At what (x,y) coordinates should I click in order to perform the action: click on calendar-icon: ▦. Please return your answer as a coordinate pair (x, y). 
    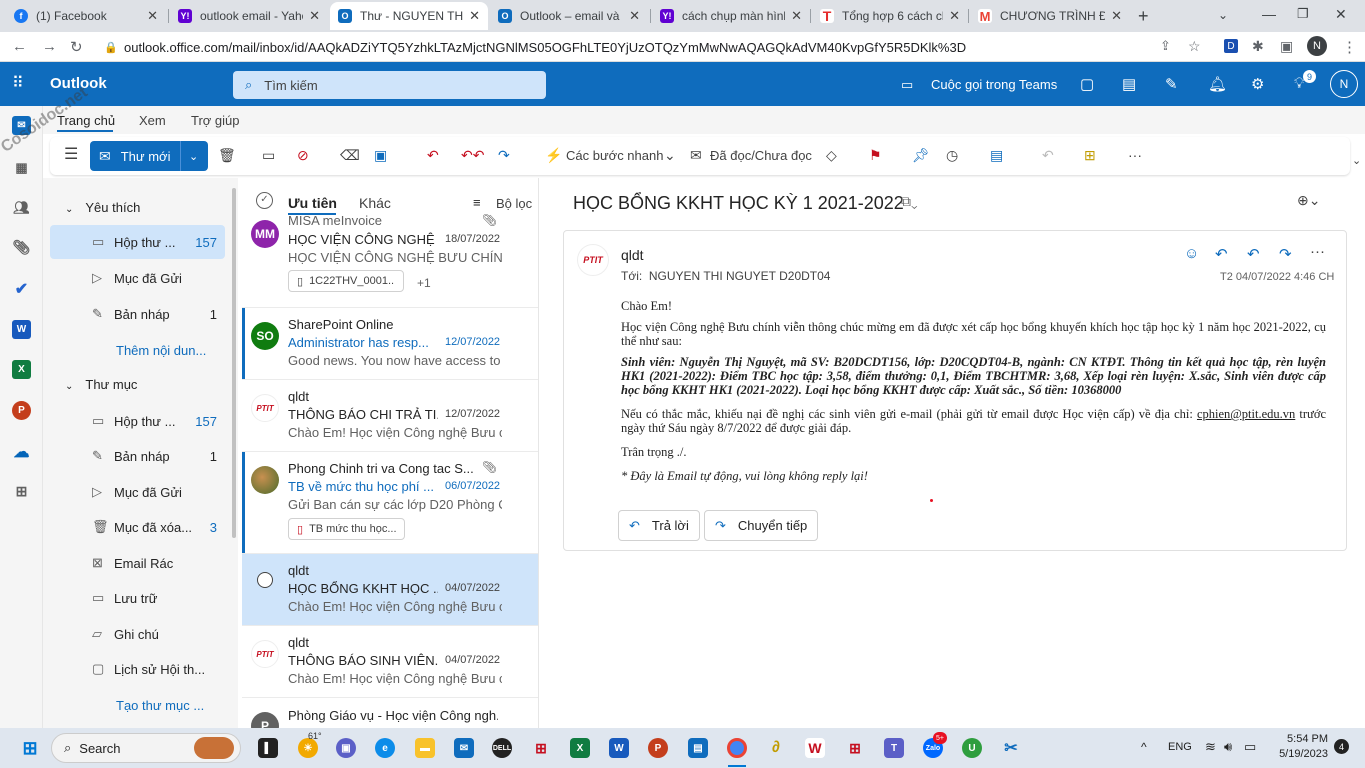
    Looking at the image, I should click on (21, 167).